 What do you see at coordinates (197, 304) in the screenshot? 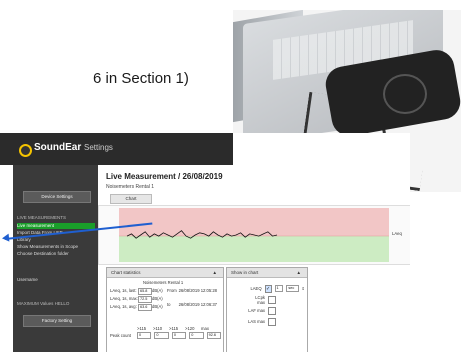
I see `stats-to-value: 26/08/2019 12:06:37` at bounding box center [197, 304].